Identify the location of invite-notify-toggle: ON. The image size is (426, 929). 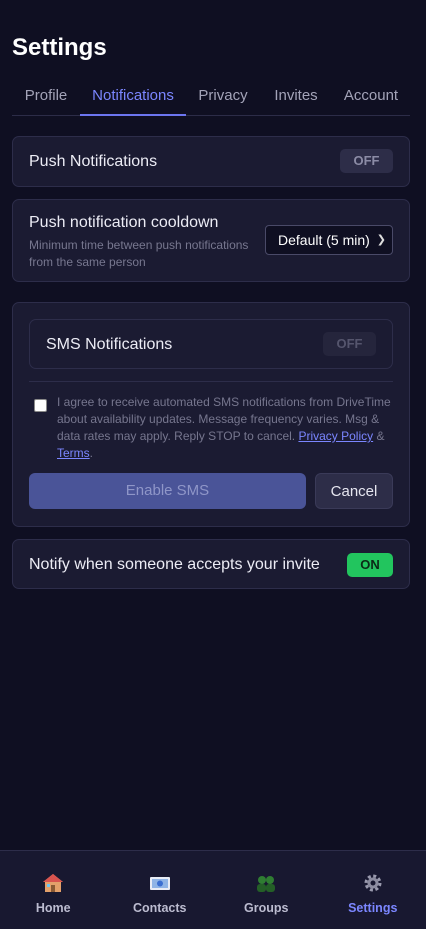
(370, 565).